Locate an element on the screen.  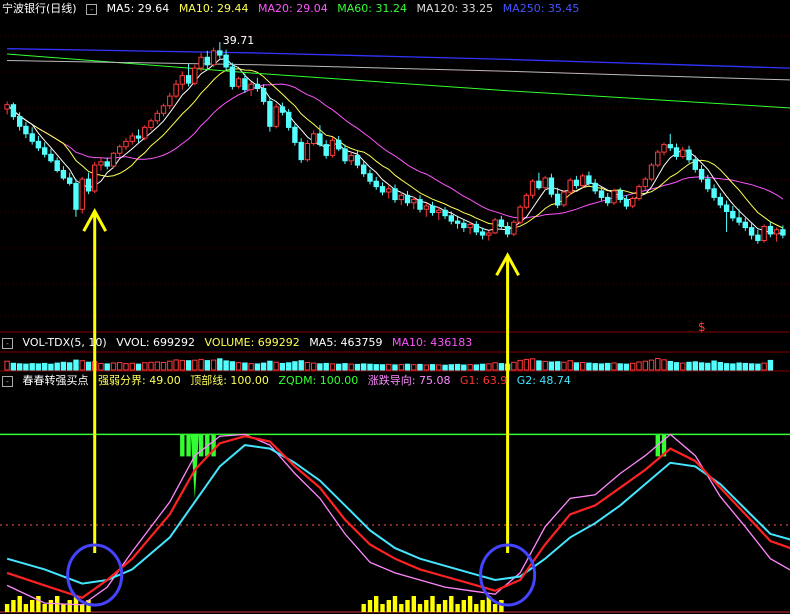
indicator-name: 春春转强买点 is located at coordinates (56, 380).